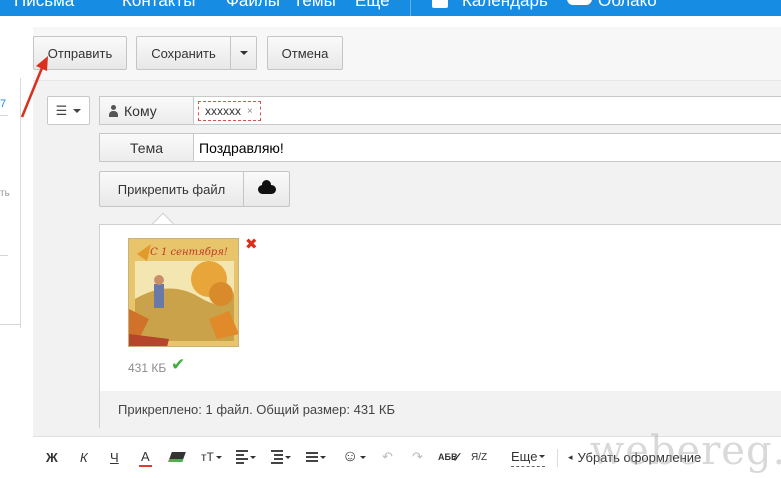  I want to click on list-icon, so click(312, 457).